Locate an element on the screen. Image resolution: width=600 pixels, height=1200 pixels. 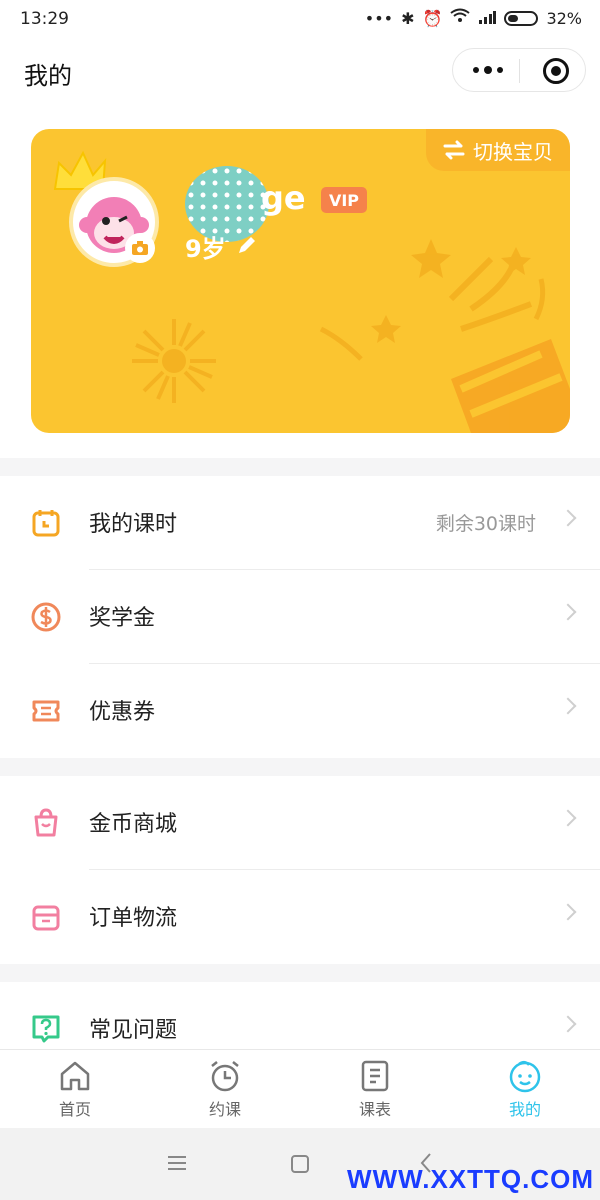
camera-icon is located at coordinates (140, 248).